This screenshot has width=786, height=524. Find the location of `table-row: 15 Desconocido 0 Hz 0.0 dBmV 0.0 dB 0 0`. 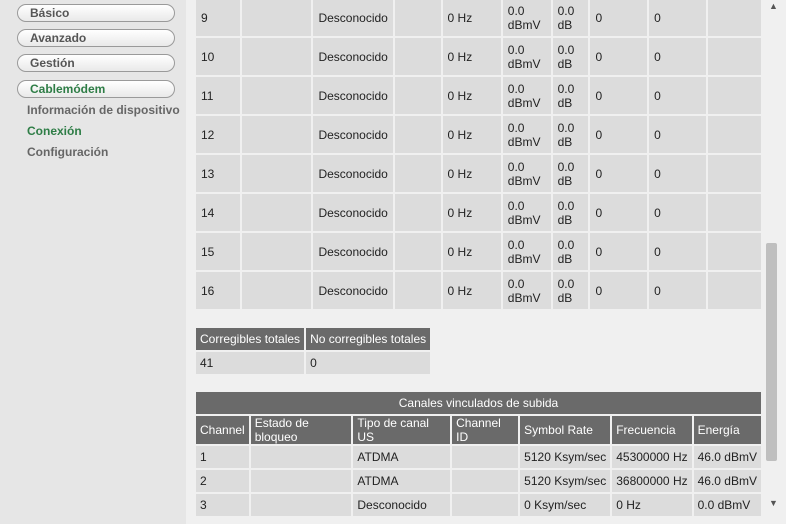

table-row: 15 Desconocido 0 Hz 0.0 dBmV 0.0 dB 0 0 is located at coordinates (478, 251).